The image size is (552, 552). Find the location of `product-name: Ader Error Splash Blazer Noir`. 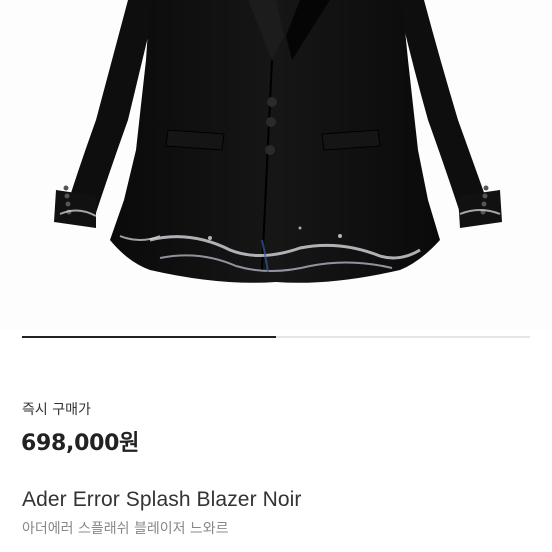

product-name: Ader Error Splash Blazer Noir is located at coordinates (162, 499).